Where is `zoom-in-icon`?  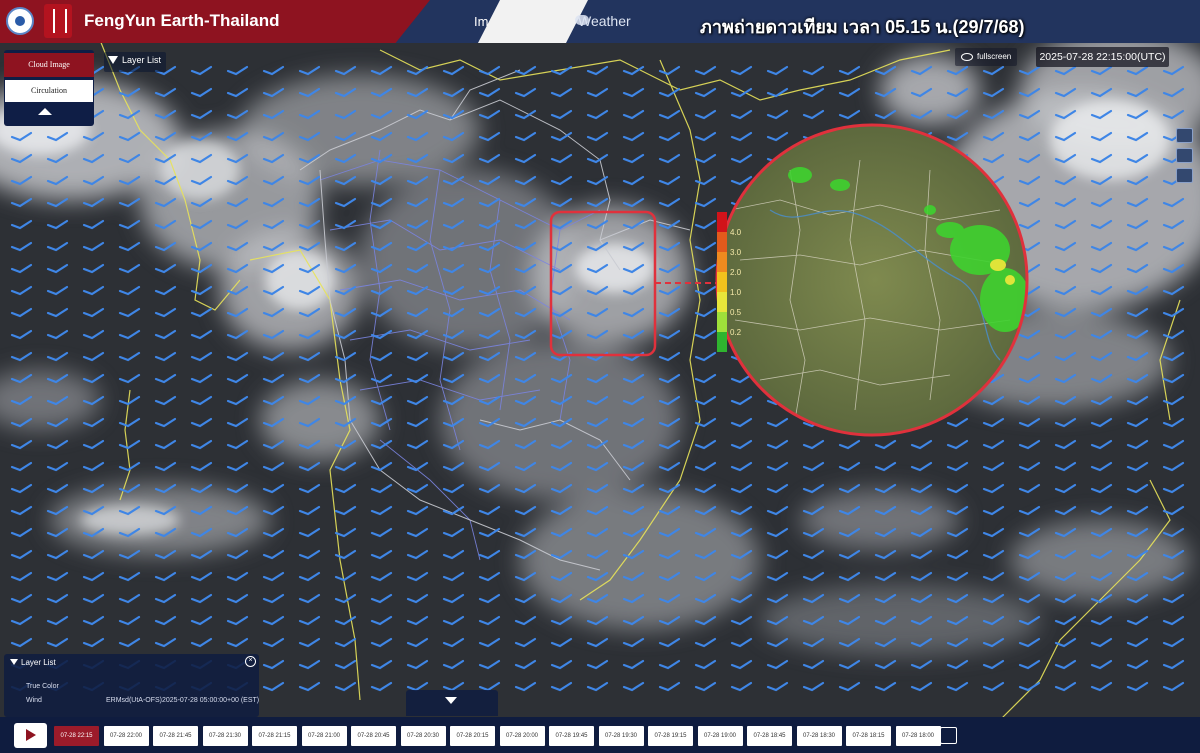 zoom-in-icon is located at coordinates (1184, 135).